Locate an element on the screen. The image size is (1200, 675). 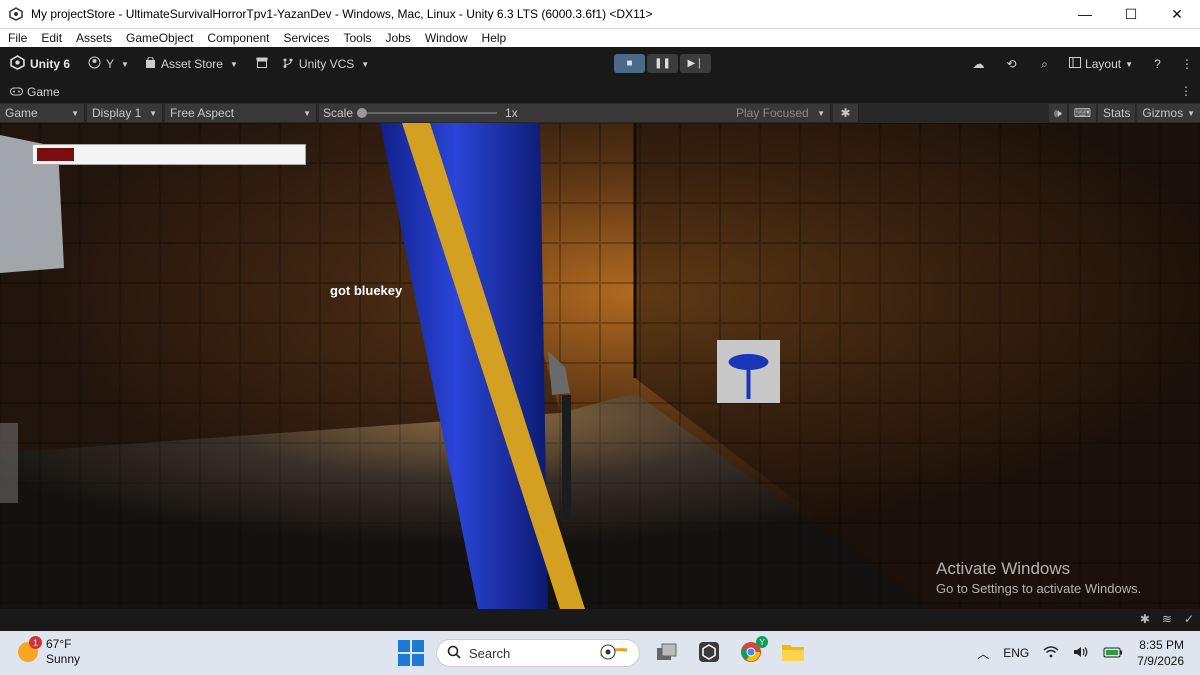
task-view-button is located at coordinates (667, 653).